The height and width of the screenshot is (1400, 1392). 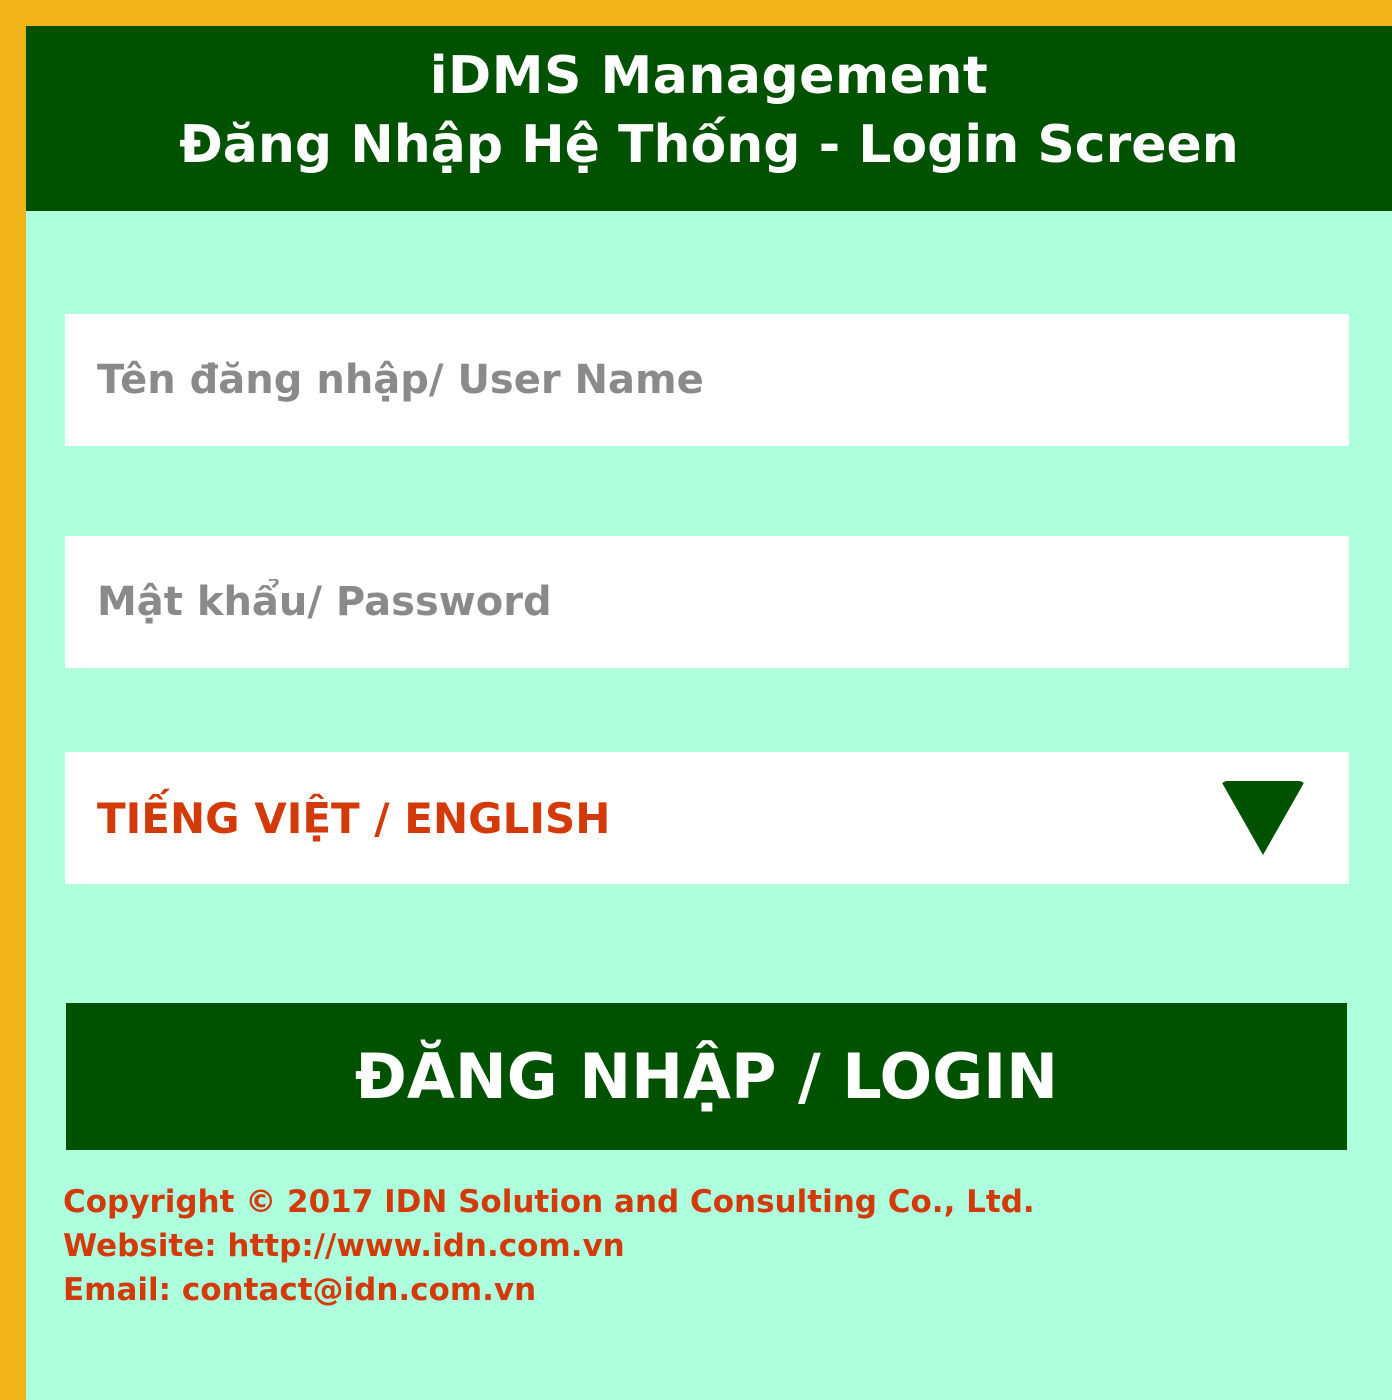 I want to click on password-field, so click(x=707, y=602).